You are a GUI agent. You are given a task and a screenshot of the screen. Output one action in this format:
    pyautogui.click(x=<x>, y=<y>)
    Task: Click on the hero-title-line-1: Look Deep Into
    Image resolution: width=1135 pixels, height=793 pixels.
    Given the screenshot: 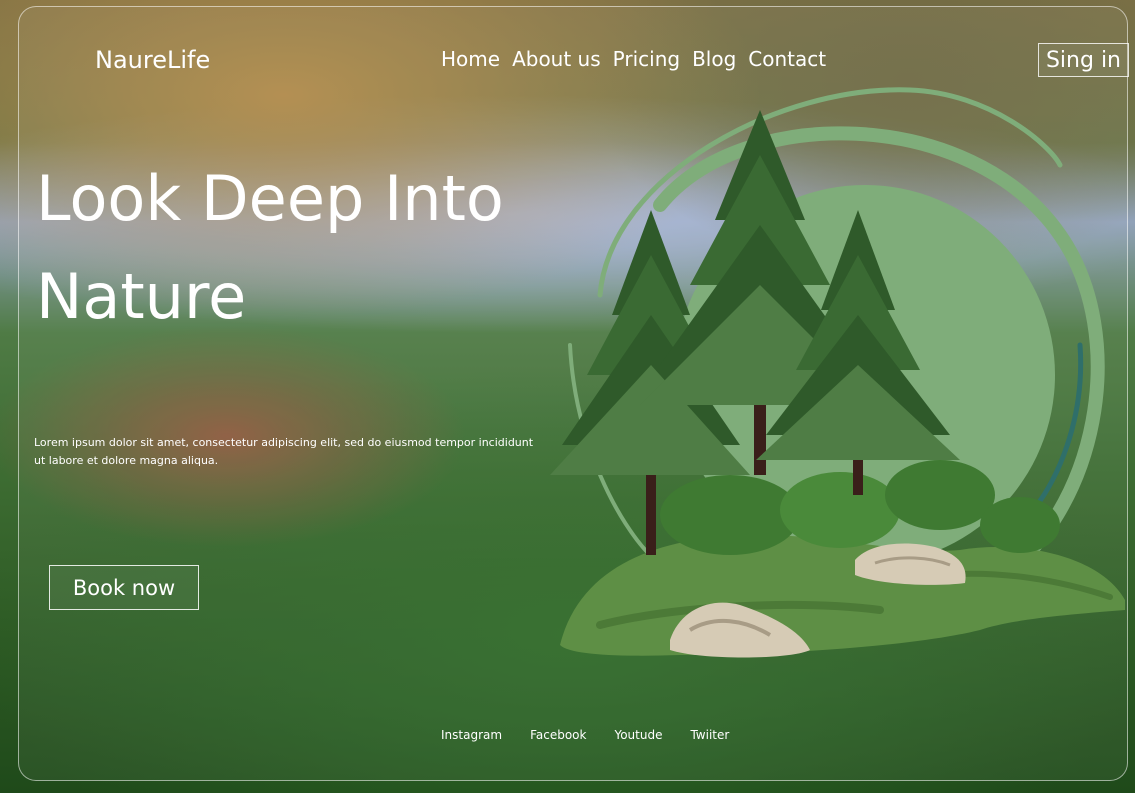 What is the action you would take?
    pyautogui.click(x=270, y=198)
    